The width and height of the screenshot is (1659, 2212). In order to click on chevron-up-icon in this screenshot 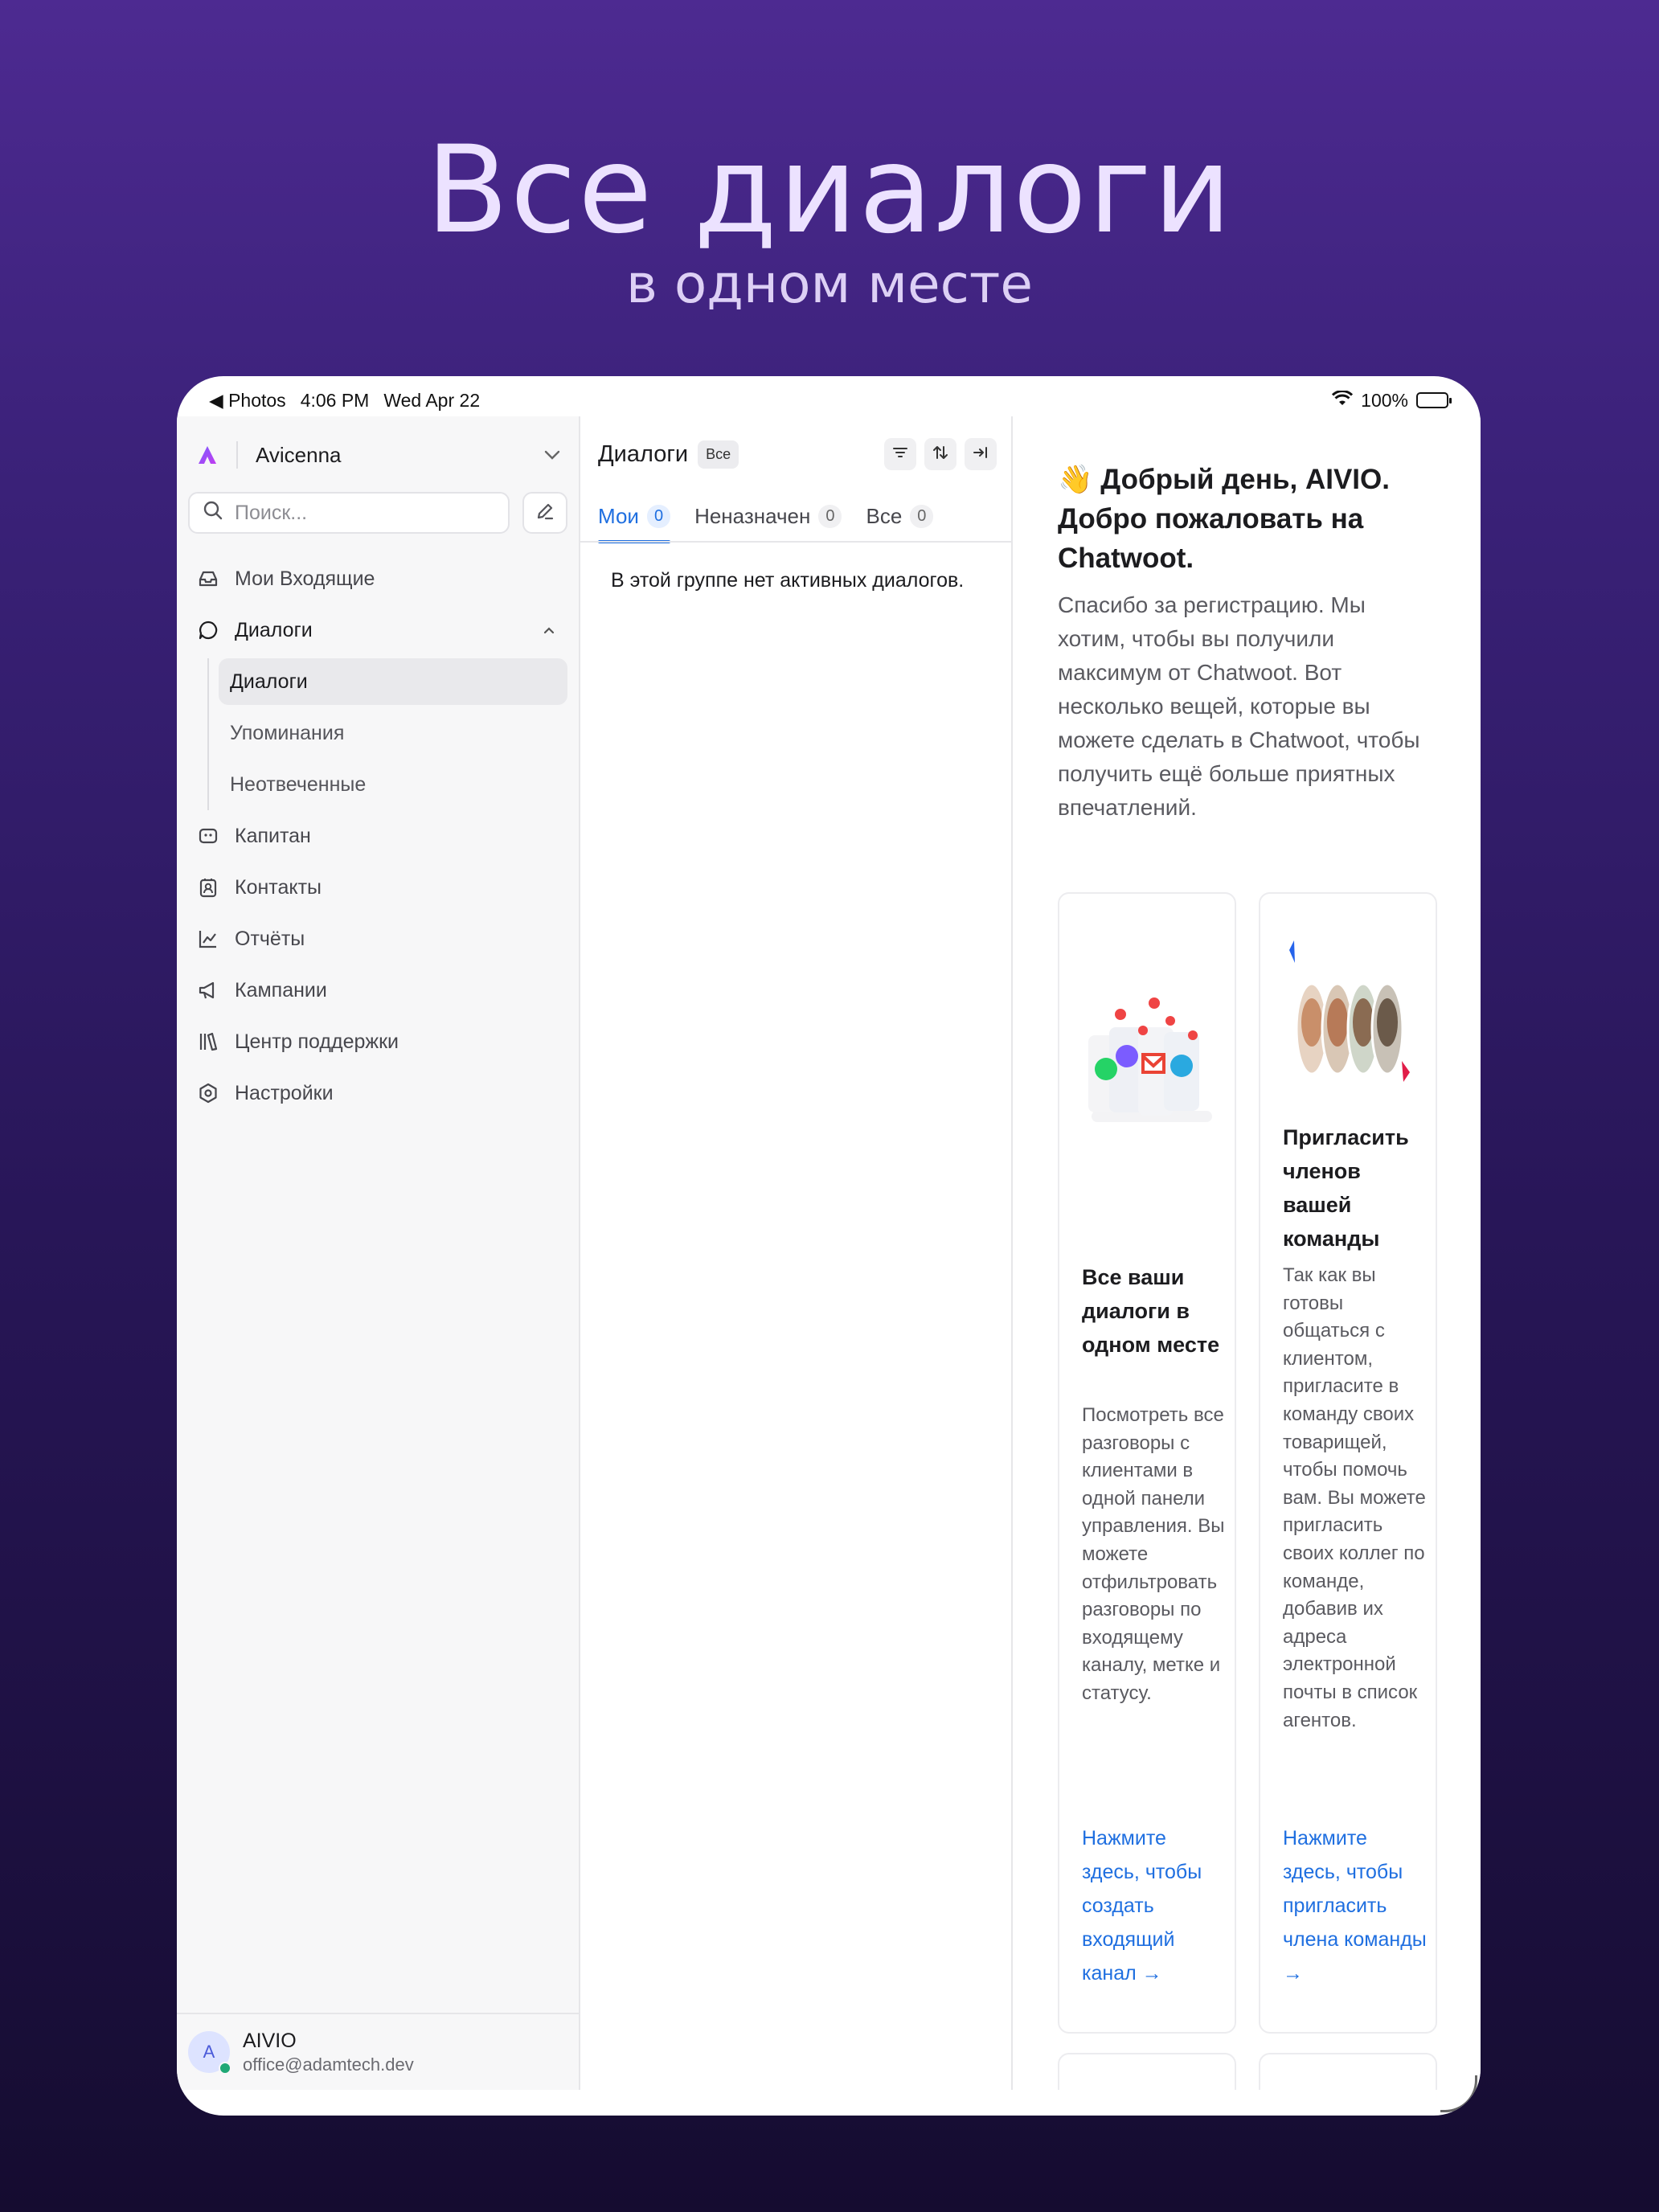, I will do `click(549, 630)`.